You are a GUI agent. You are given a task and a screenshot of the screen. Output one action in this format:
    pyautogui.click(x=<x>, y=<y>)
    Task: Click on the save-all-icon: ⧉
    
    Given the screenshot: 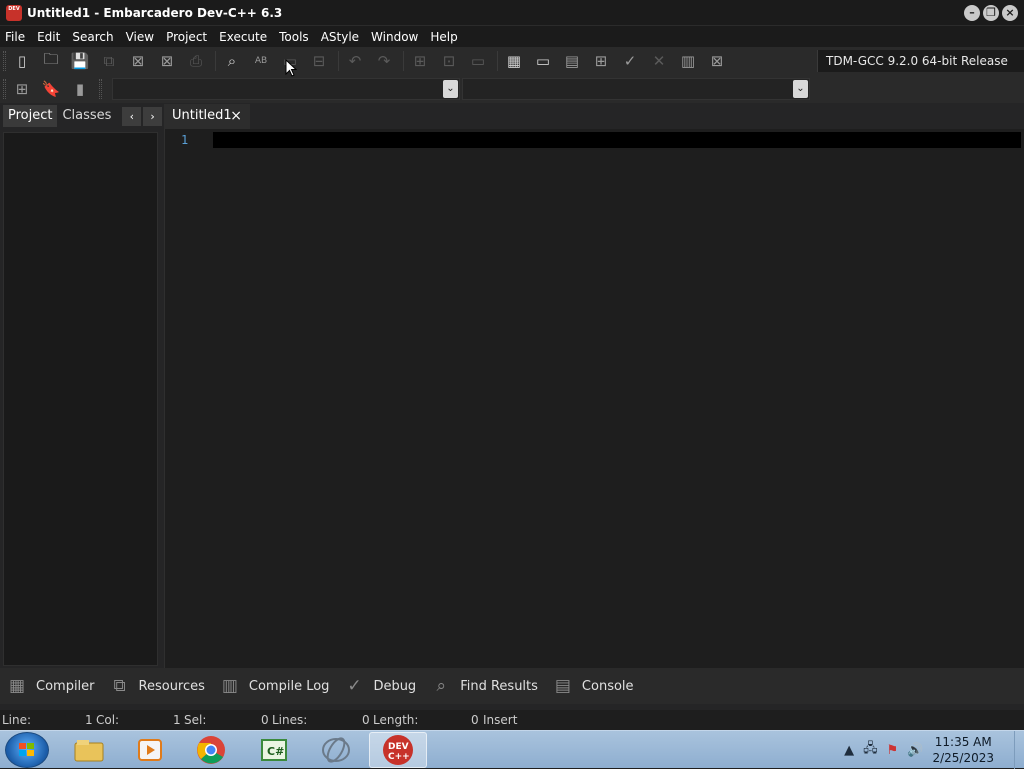 What is the action you would take?
    pyautogui.click(x=109, y=61)
    